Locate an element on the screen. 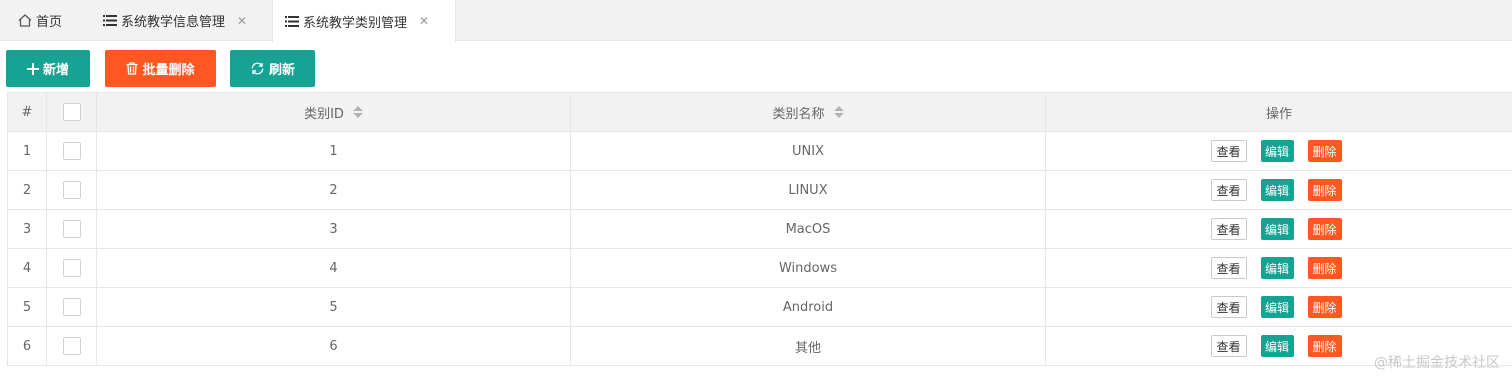  add-button-label: 新增 is located at coordinates (55, 70).